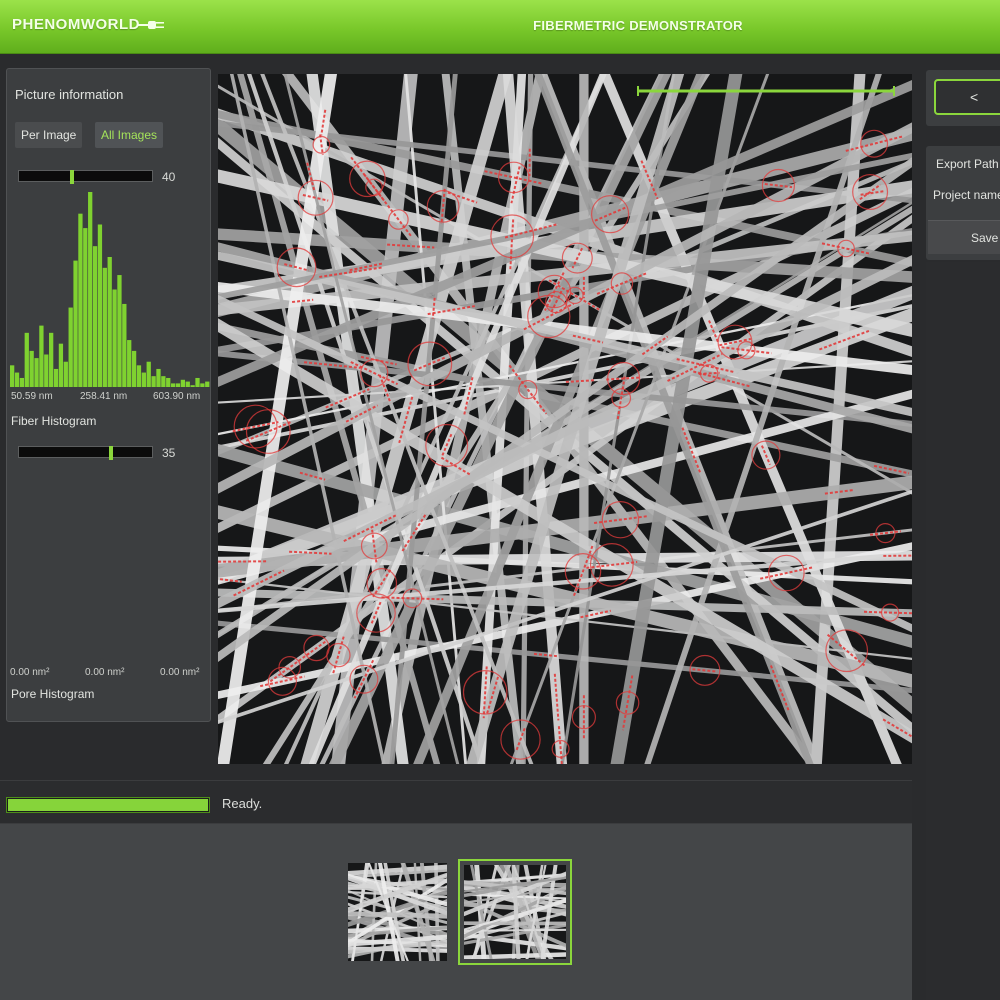  I want to click on fiber-slider-thumb, so click(72, 177).